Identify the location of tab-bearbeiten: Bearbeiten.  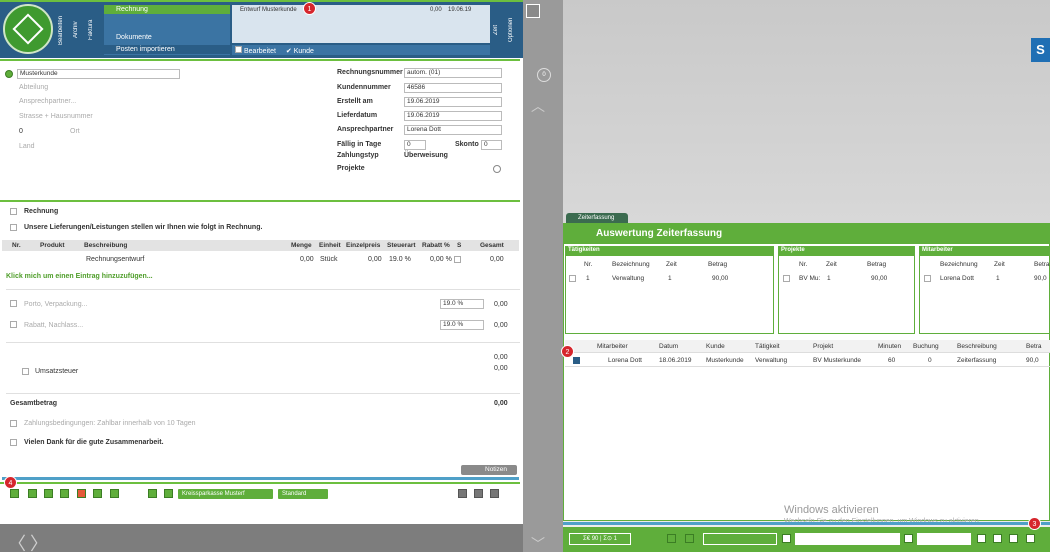
(64, 30).